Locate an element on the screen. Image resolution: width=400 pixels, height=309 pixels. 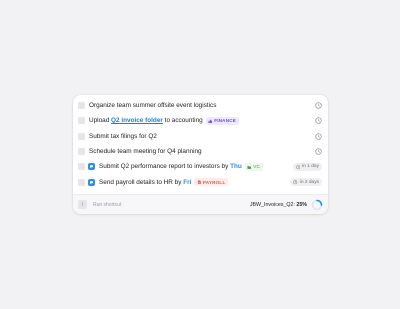
document-icon is located at coordinates (199, 182).